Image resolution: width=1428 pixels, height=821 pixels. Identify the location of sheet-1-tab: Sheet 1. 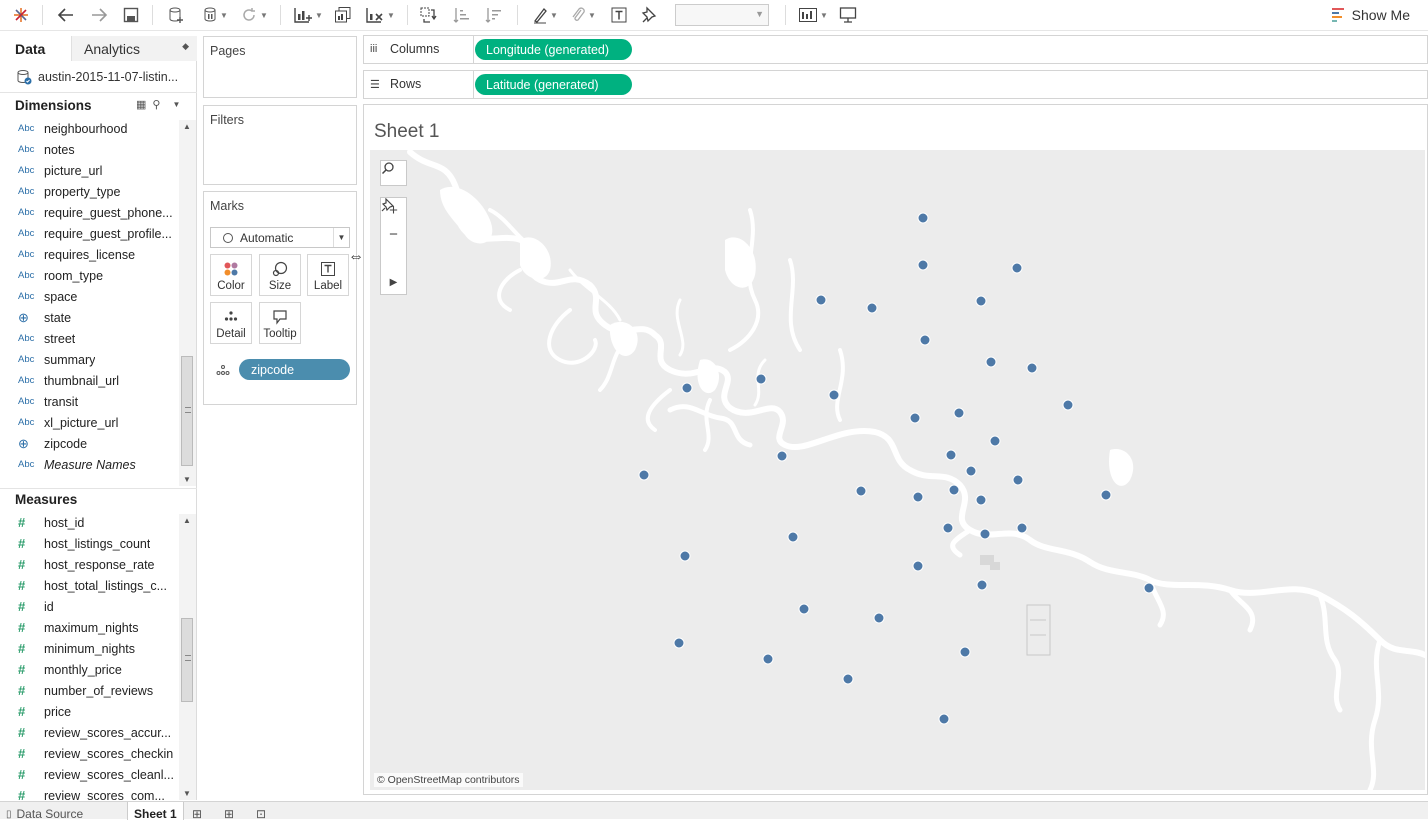
(155, 811).